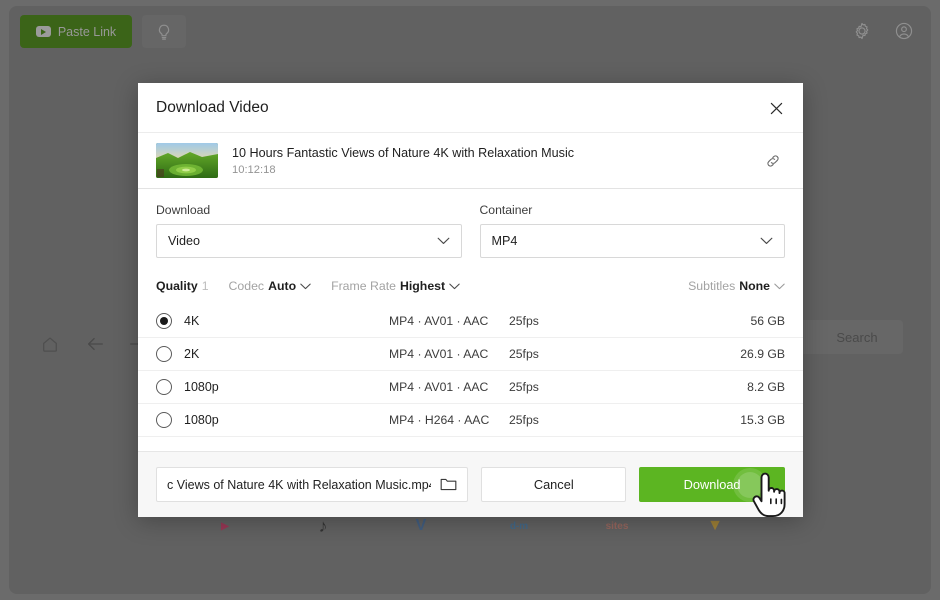 The width and height of the screenshot is (940, 600). I want to click on service-logo: ♪, so click(323, 526).